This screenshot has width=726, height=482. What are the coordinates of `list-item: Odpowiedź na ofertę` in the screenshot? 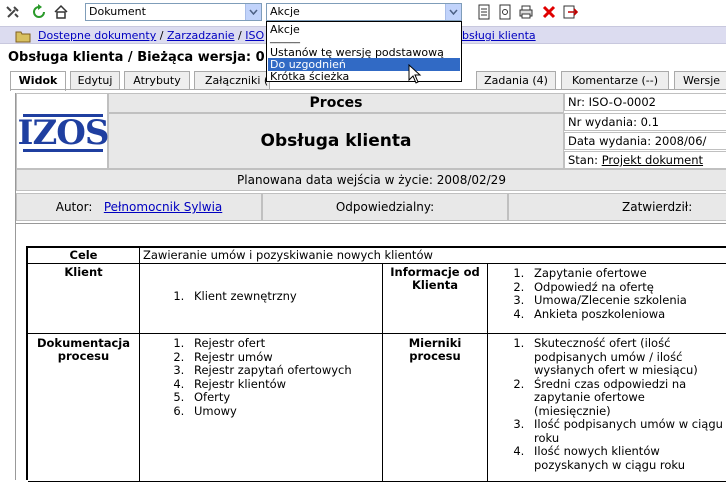 It's located at (627, 287).